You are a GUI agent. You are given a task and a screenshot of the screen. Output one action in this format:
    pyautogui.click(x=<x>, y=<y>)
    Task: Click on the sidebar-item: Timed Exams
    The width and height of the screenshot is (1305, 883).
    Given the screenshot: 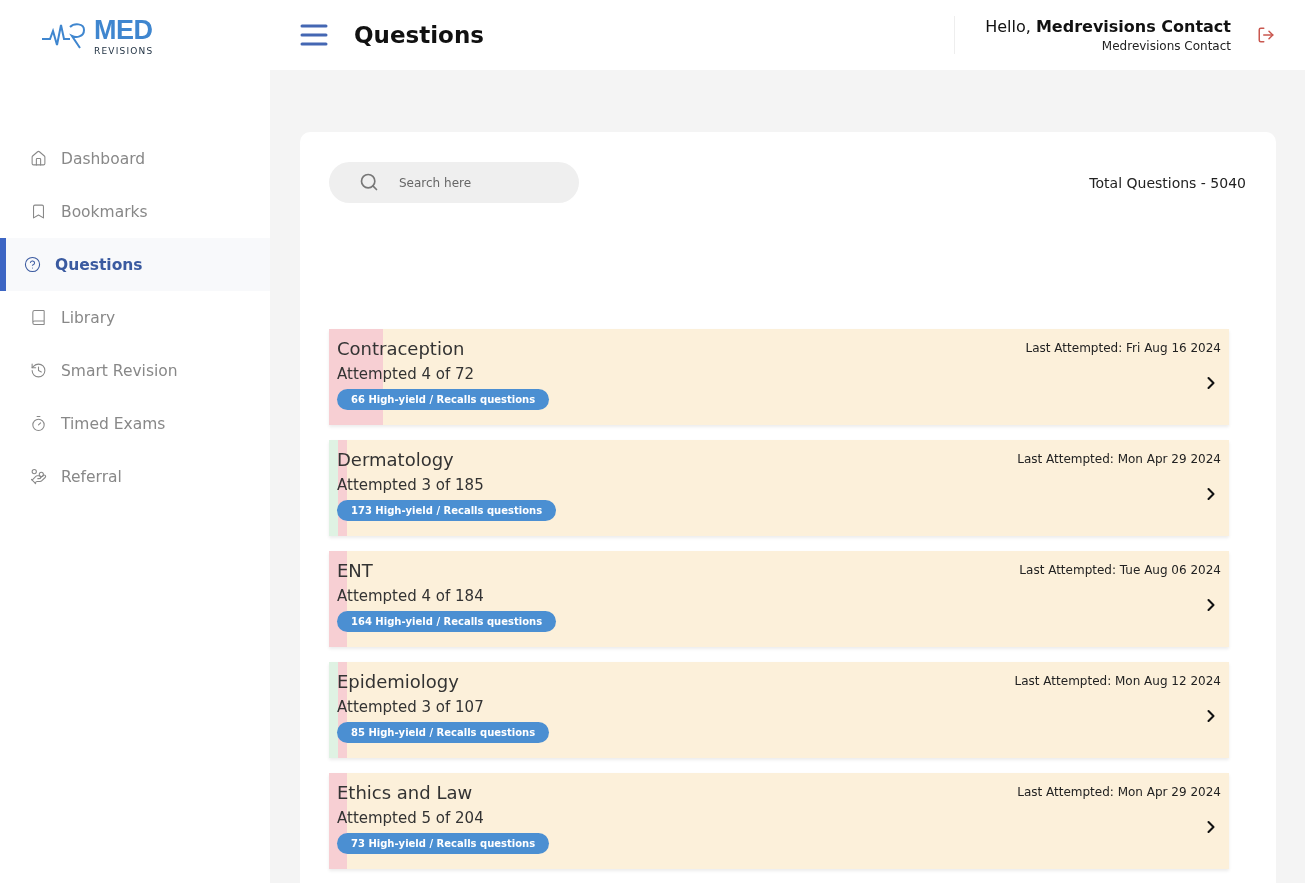 What is the action you would take?
    pyautogui.click(x=135, y=423)
    